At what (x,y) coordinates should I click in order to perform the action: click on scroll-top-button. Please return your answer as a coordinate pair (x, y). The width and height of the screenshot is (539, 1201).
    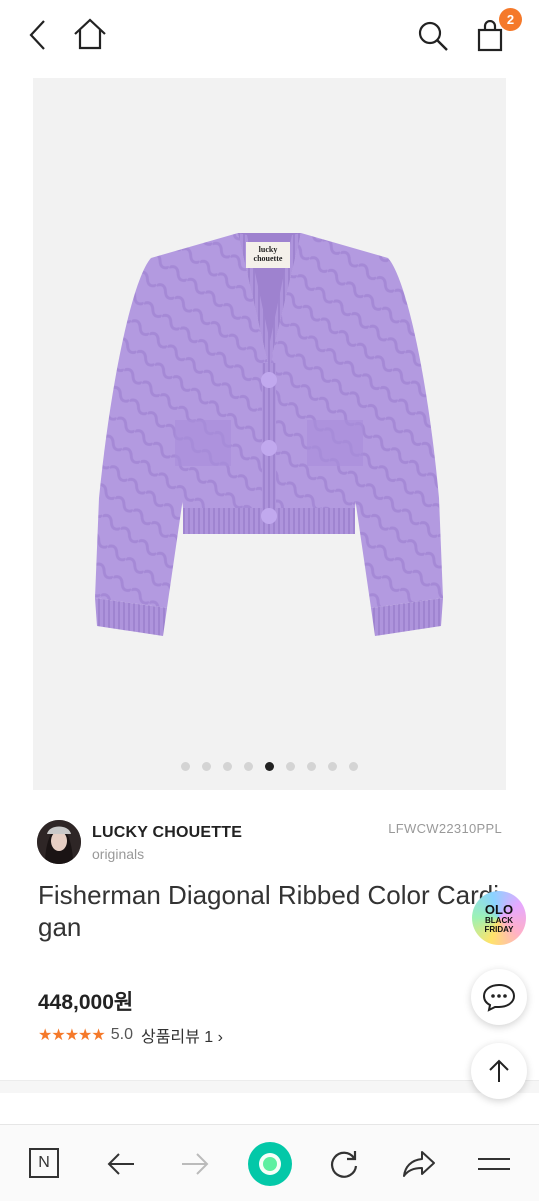
    Looking at the image, I should click on (499, 1071).